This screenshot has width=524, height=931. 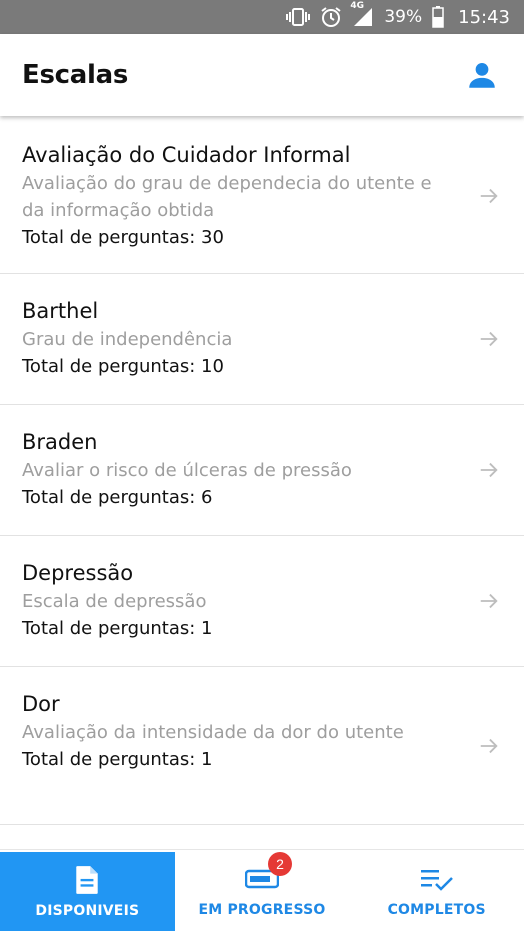 I want to click on item-total-questions: Total de perguntas: 10, so click(x=123, y=366).